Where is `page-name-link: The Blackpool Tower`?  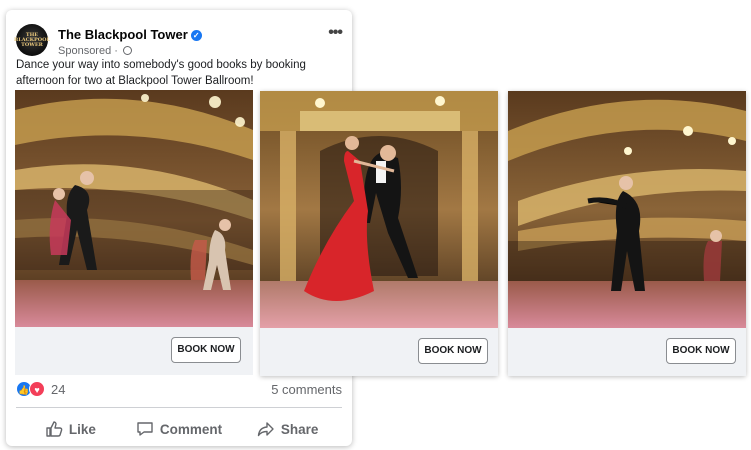
page-name-link: The Blackpool Tower is located at coordinates (123, 34).